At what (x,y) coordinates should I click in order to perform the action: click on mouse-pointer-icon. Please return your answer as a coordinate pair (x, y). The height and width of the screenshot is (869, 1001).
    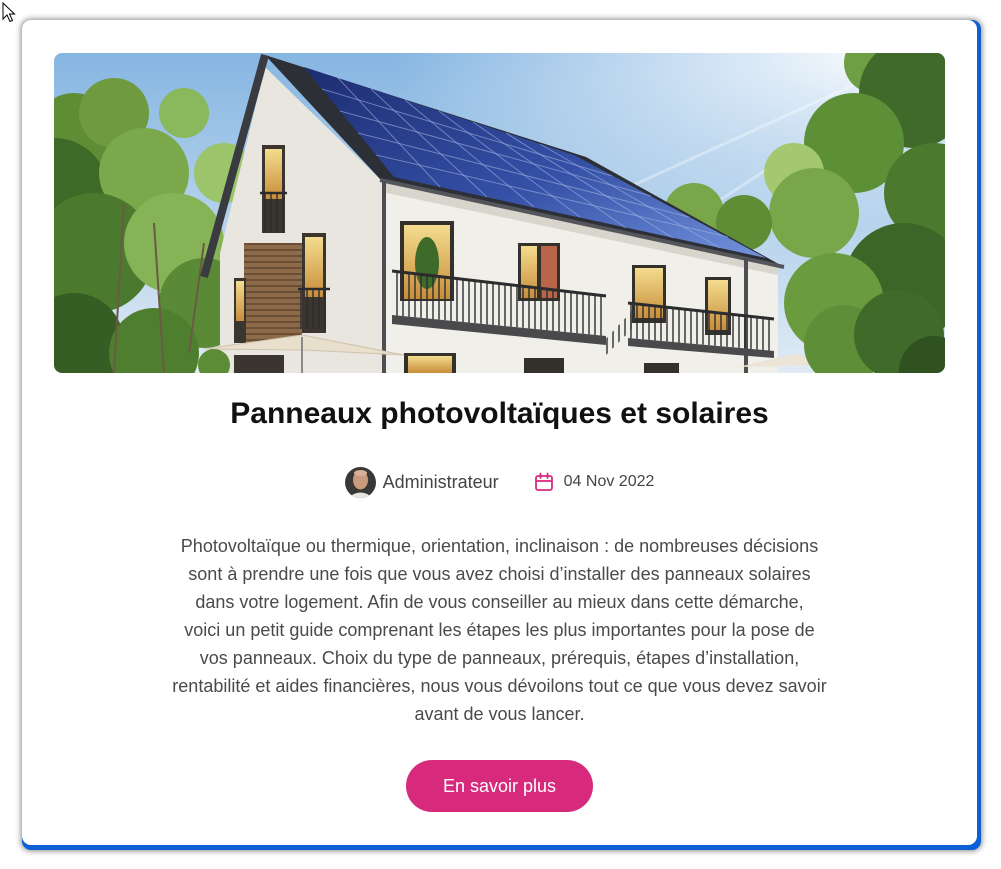
    Looking at the image, I should click on (9, 12).